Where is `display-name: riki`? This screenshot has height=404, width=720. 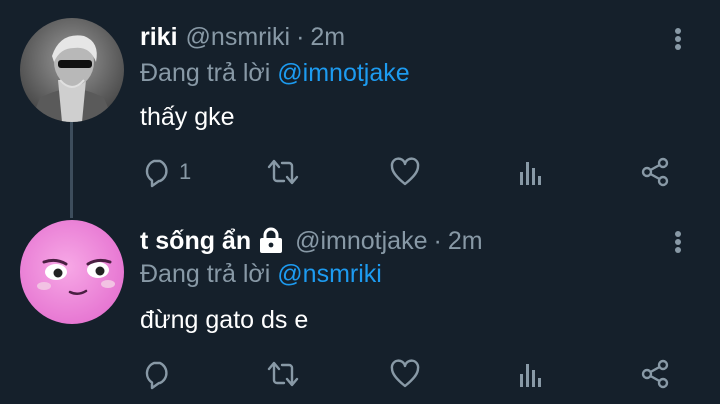
display-name: riki is located at coordinates (159, 37).